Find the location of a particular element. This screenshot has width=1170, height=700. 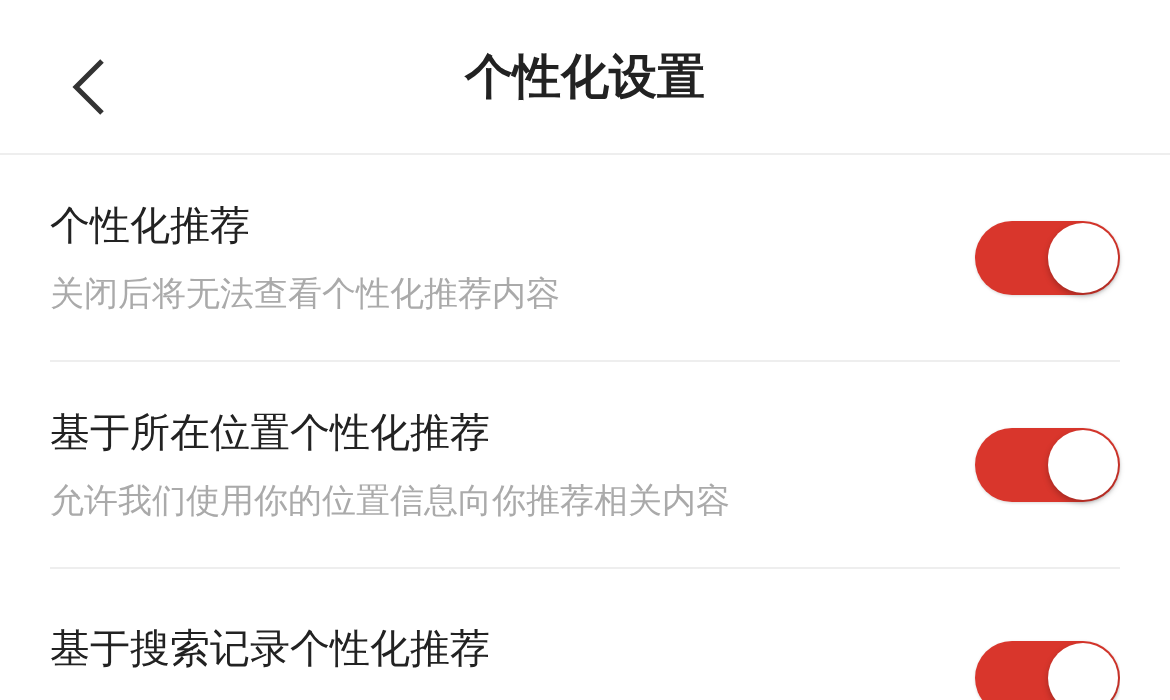

setting-title: 基于搜索记录个性化推荐 is located at coordinates (270, 648).